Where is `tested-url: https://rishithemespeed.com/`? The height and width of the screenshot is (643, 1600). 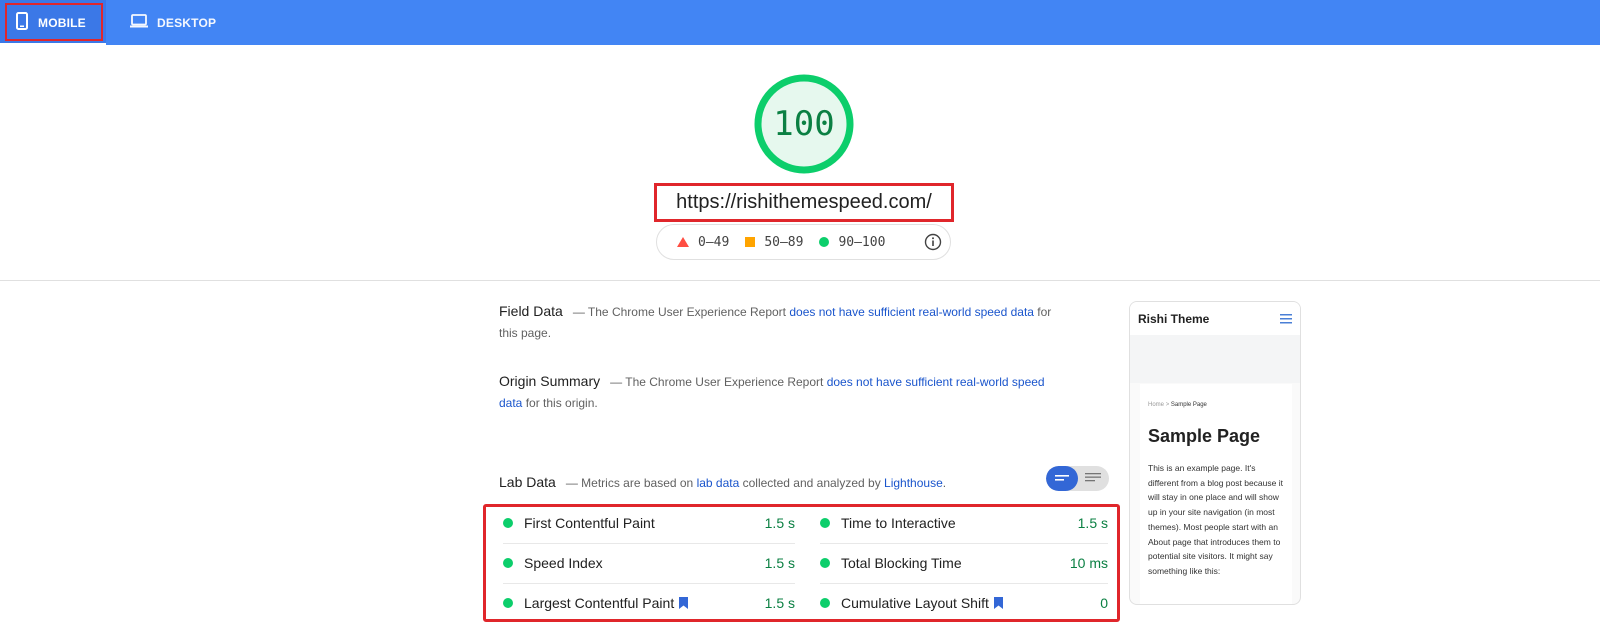 tested-url: https://rishithemespeed.com/ is located at coordinates (804, 202).